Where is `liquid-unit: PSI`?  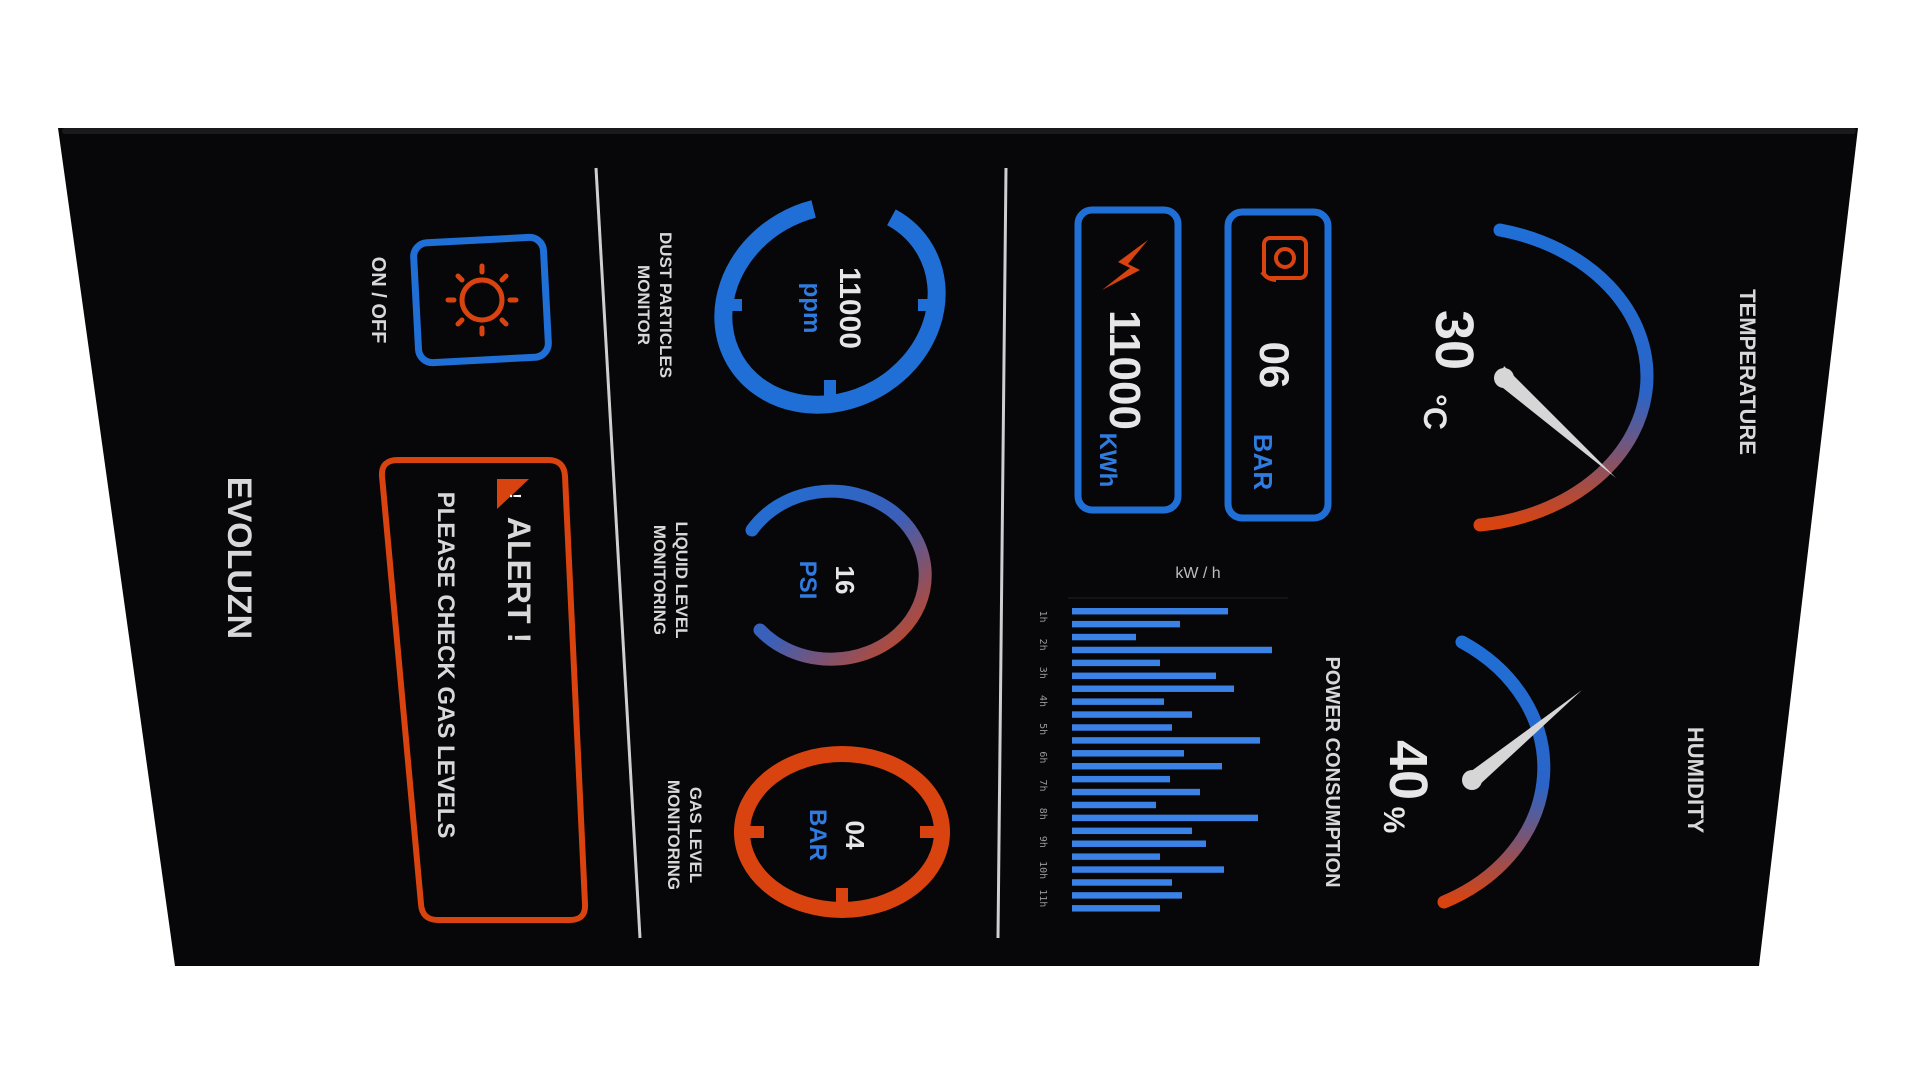 liquid-unit: PSI is located at coordinates (807, 580).